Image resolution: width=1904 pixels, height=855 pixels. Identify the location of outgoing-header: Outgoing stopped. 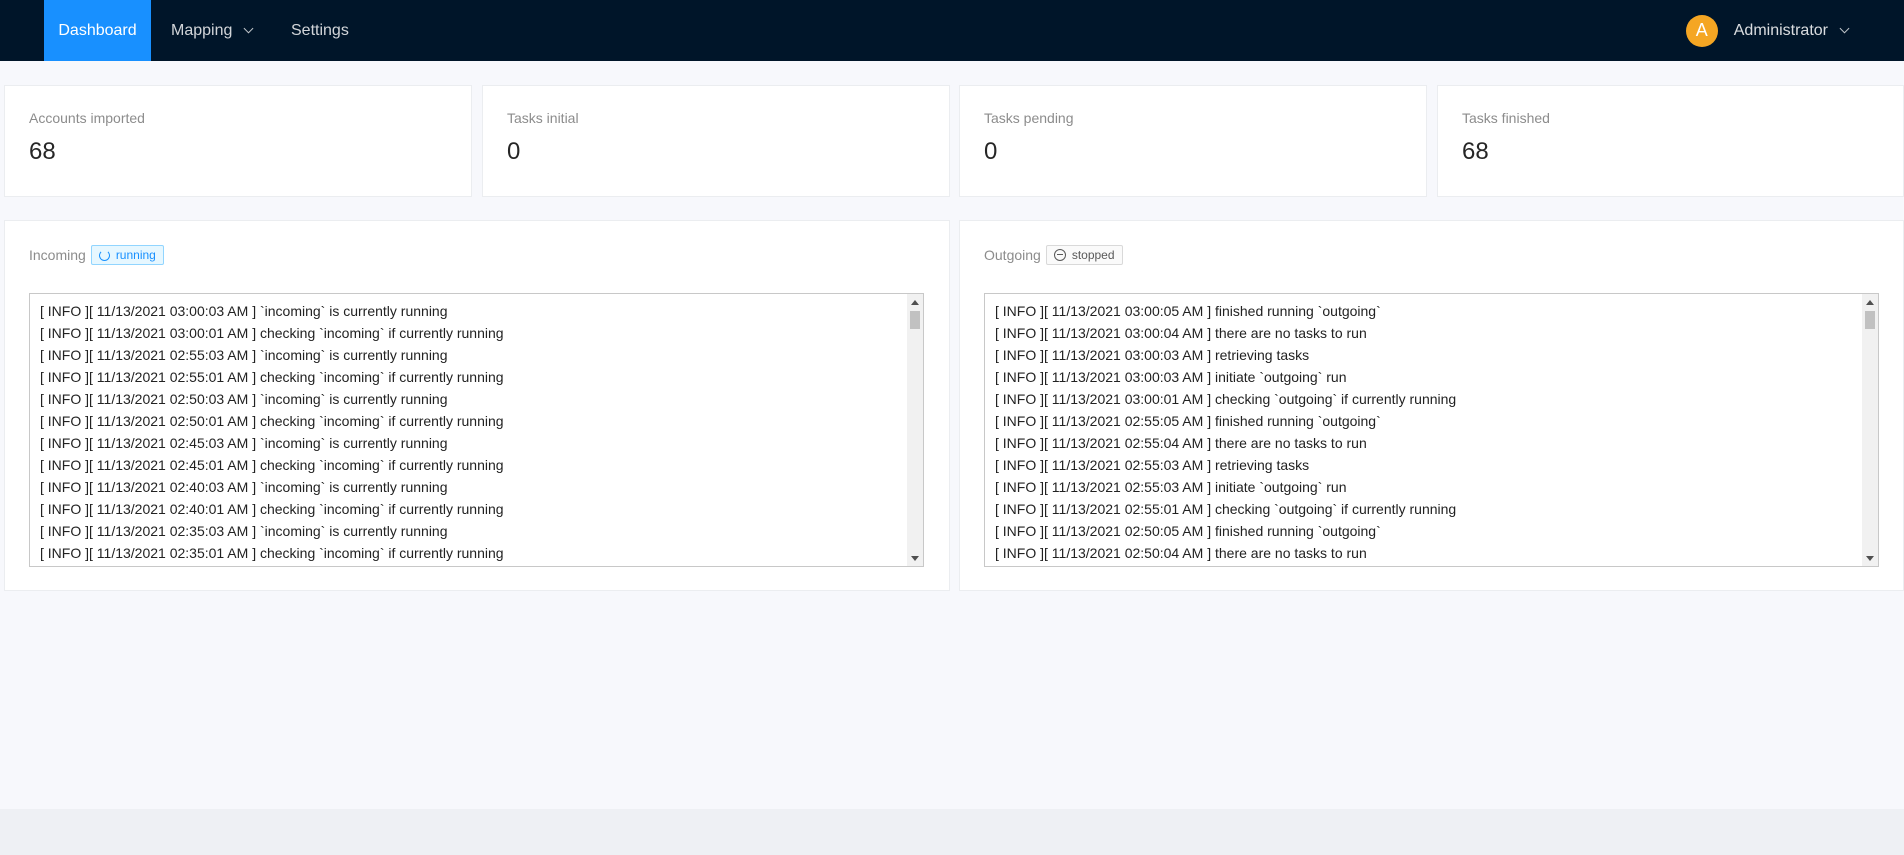
(1053, 255).